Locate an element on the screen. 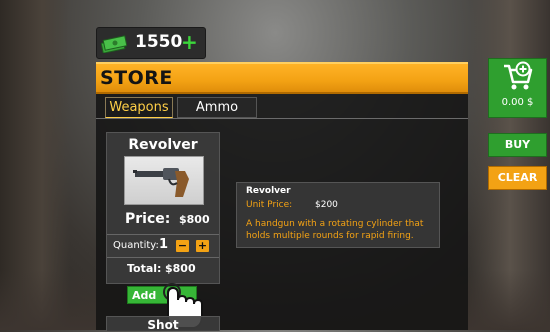 The image size is (550, 332). quantity-increase-button: + is located at coordinates (202, 246).